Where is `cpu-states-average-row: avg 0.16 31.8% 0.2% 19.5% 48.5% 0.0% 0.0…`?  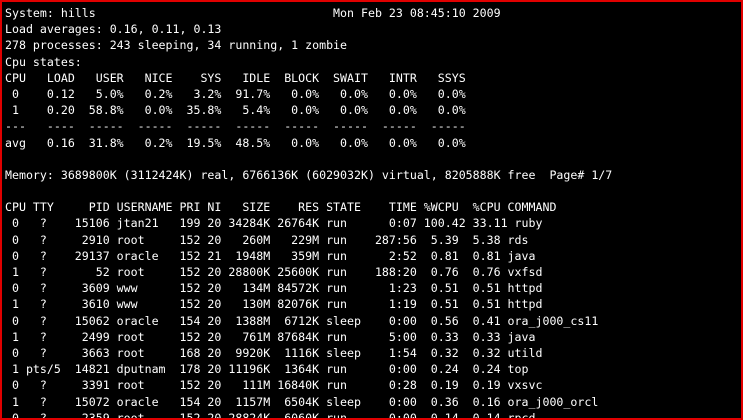 cpu-states-average-row: avg 0.16 31.8% 0.2% 19.5% 48.5% 0.0% 0.0… is located at coordinates (235, 142).